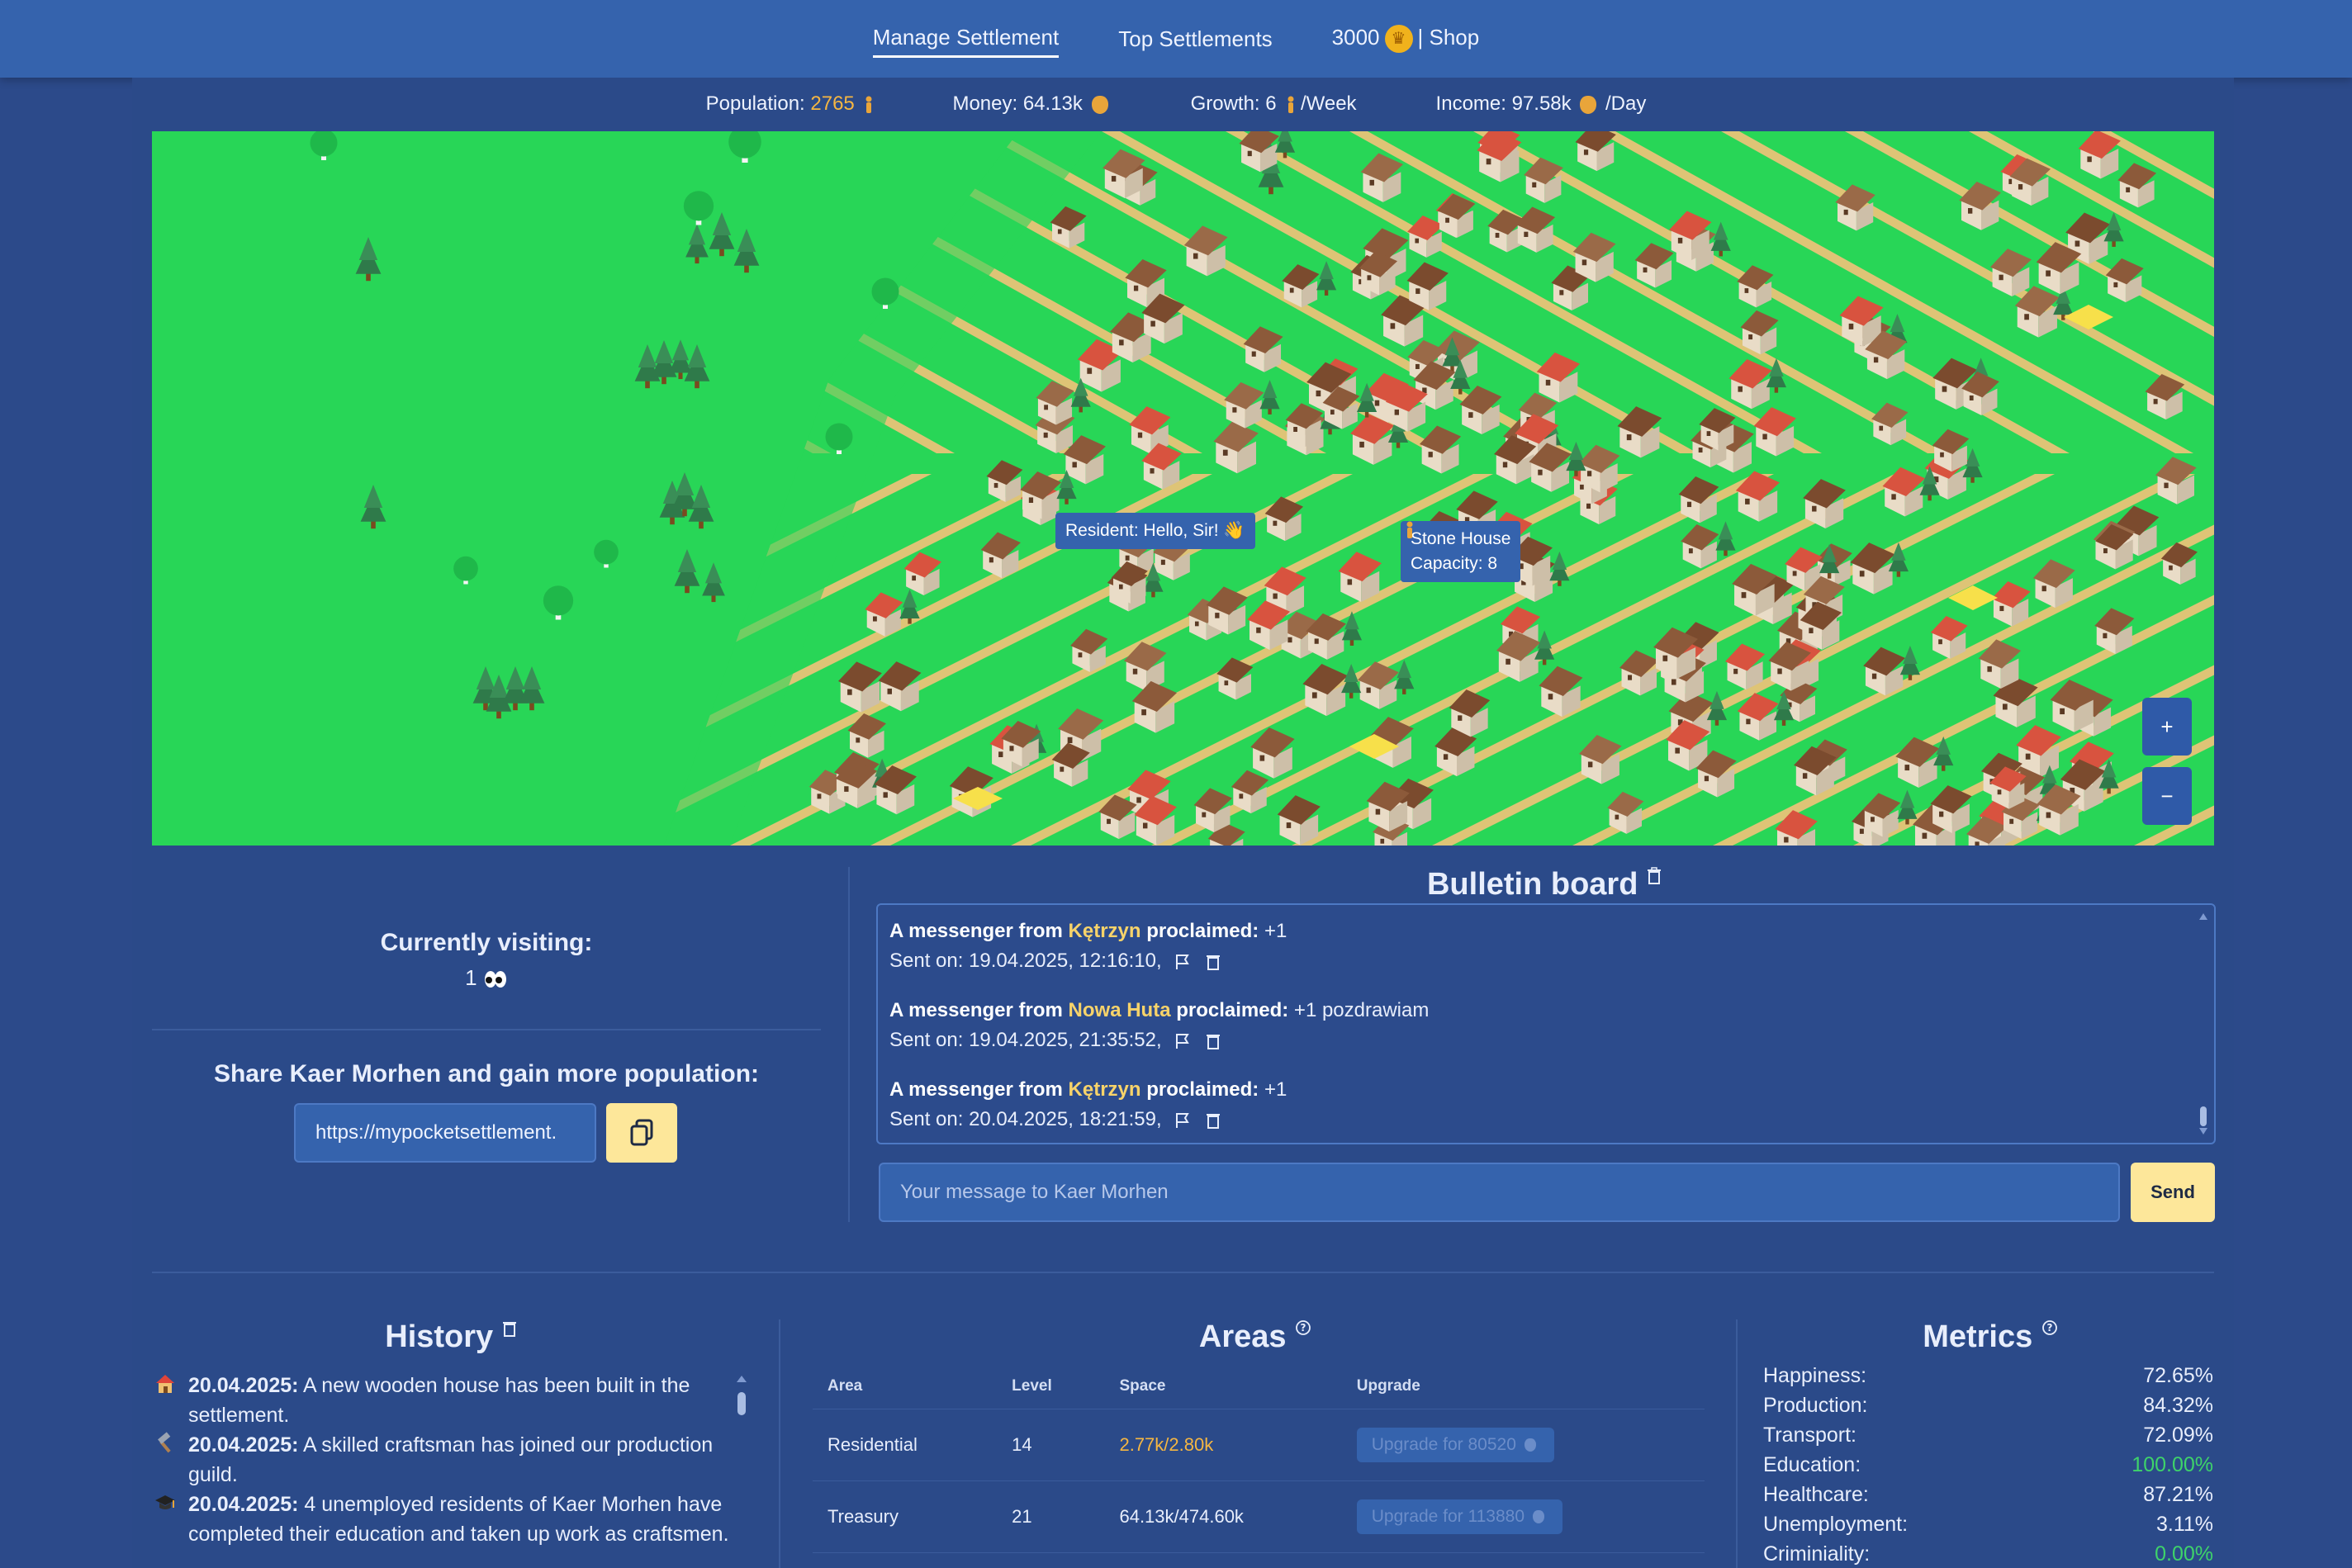  Describe the element at coordinates (2178, 1494) in the screenshot. I see `metric-value: 87.21%` at that location.